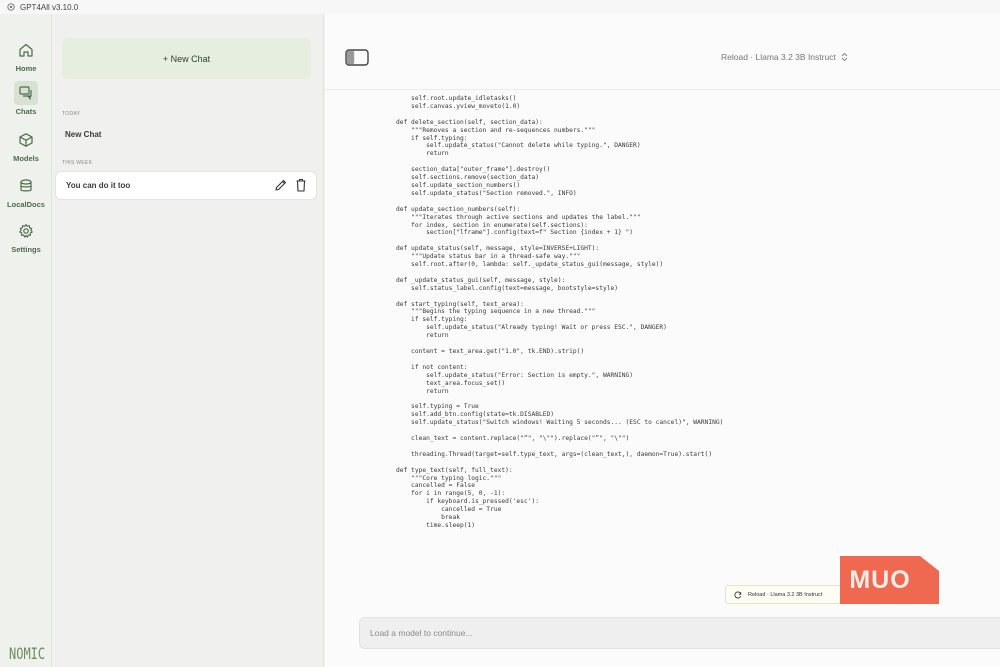  What do you see at coordinates (428, 518) in the screenshot?
I see `code-line: break` at bounding box center [428, 518].